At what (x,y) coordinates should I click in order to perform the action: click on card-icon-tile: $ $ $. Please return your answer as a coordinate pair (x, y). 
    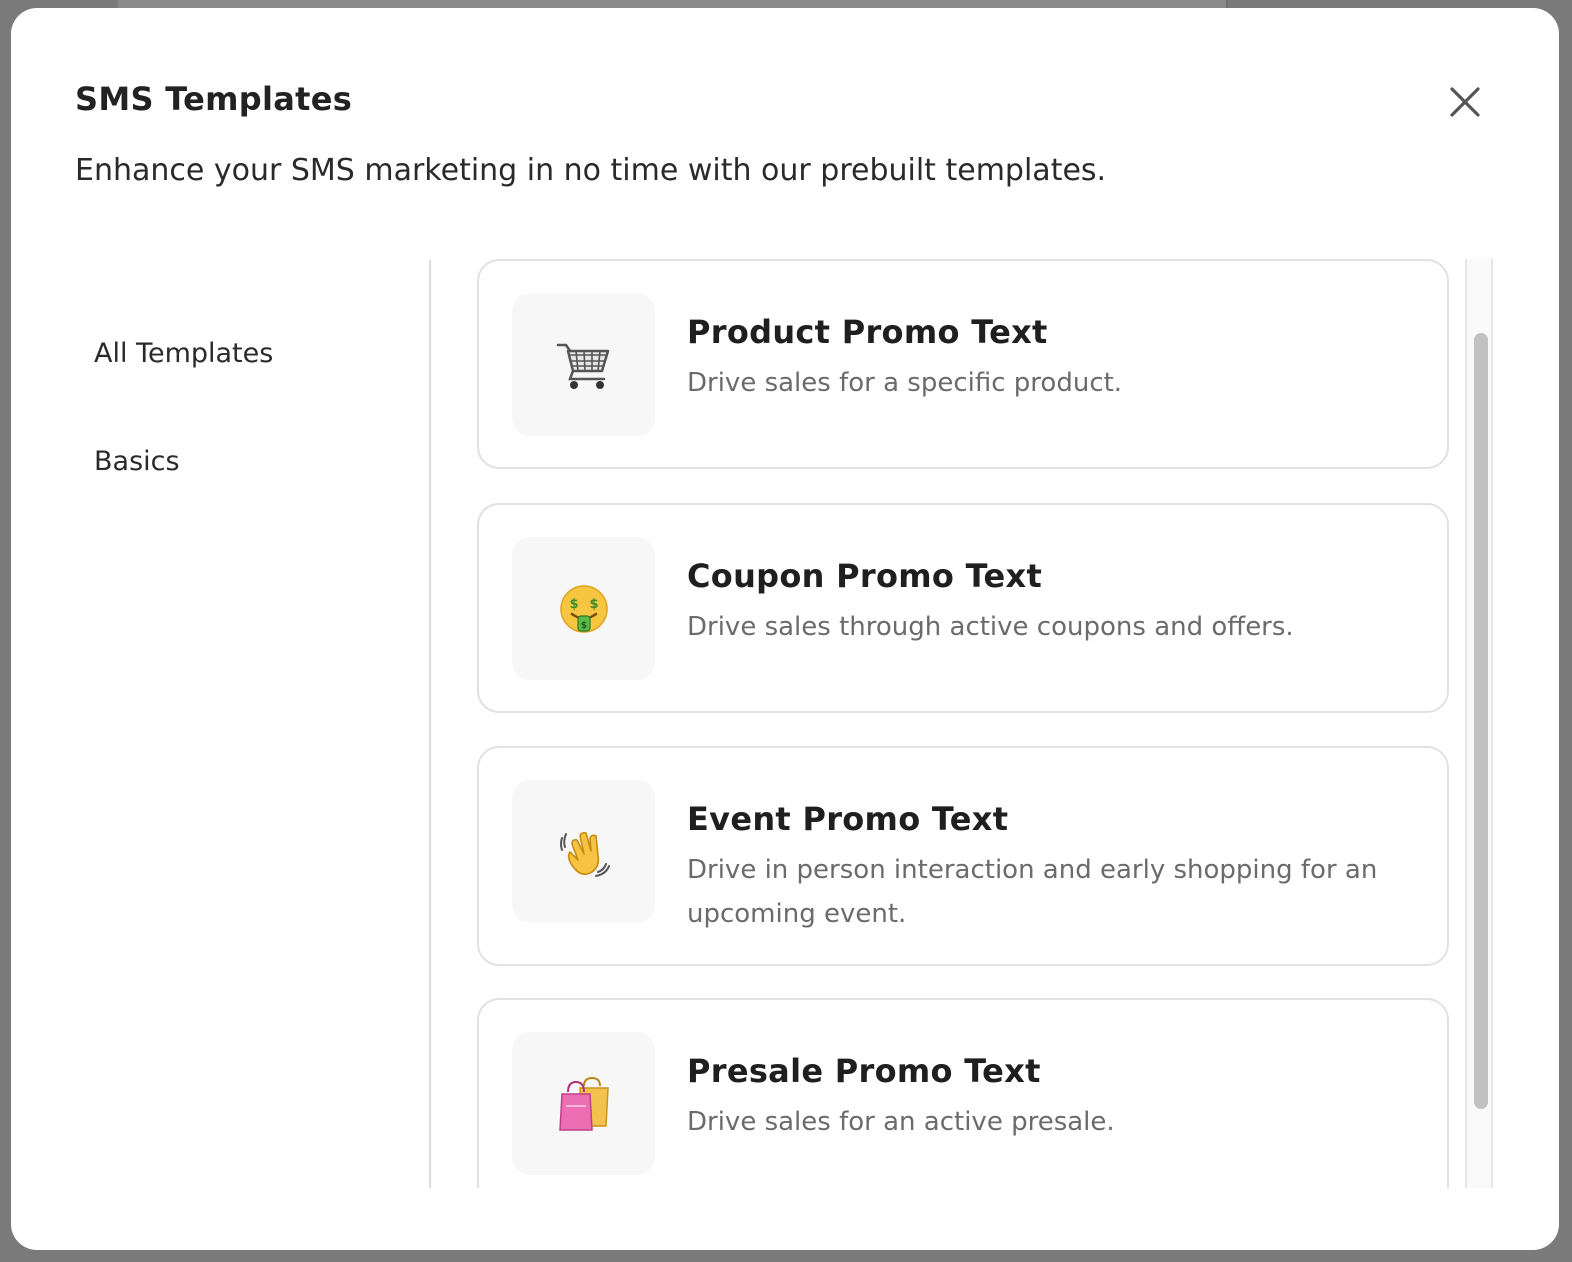
    Looking at the image, I should click on (583, 608).